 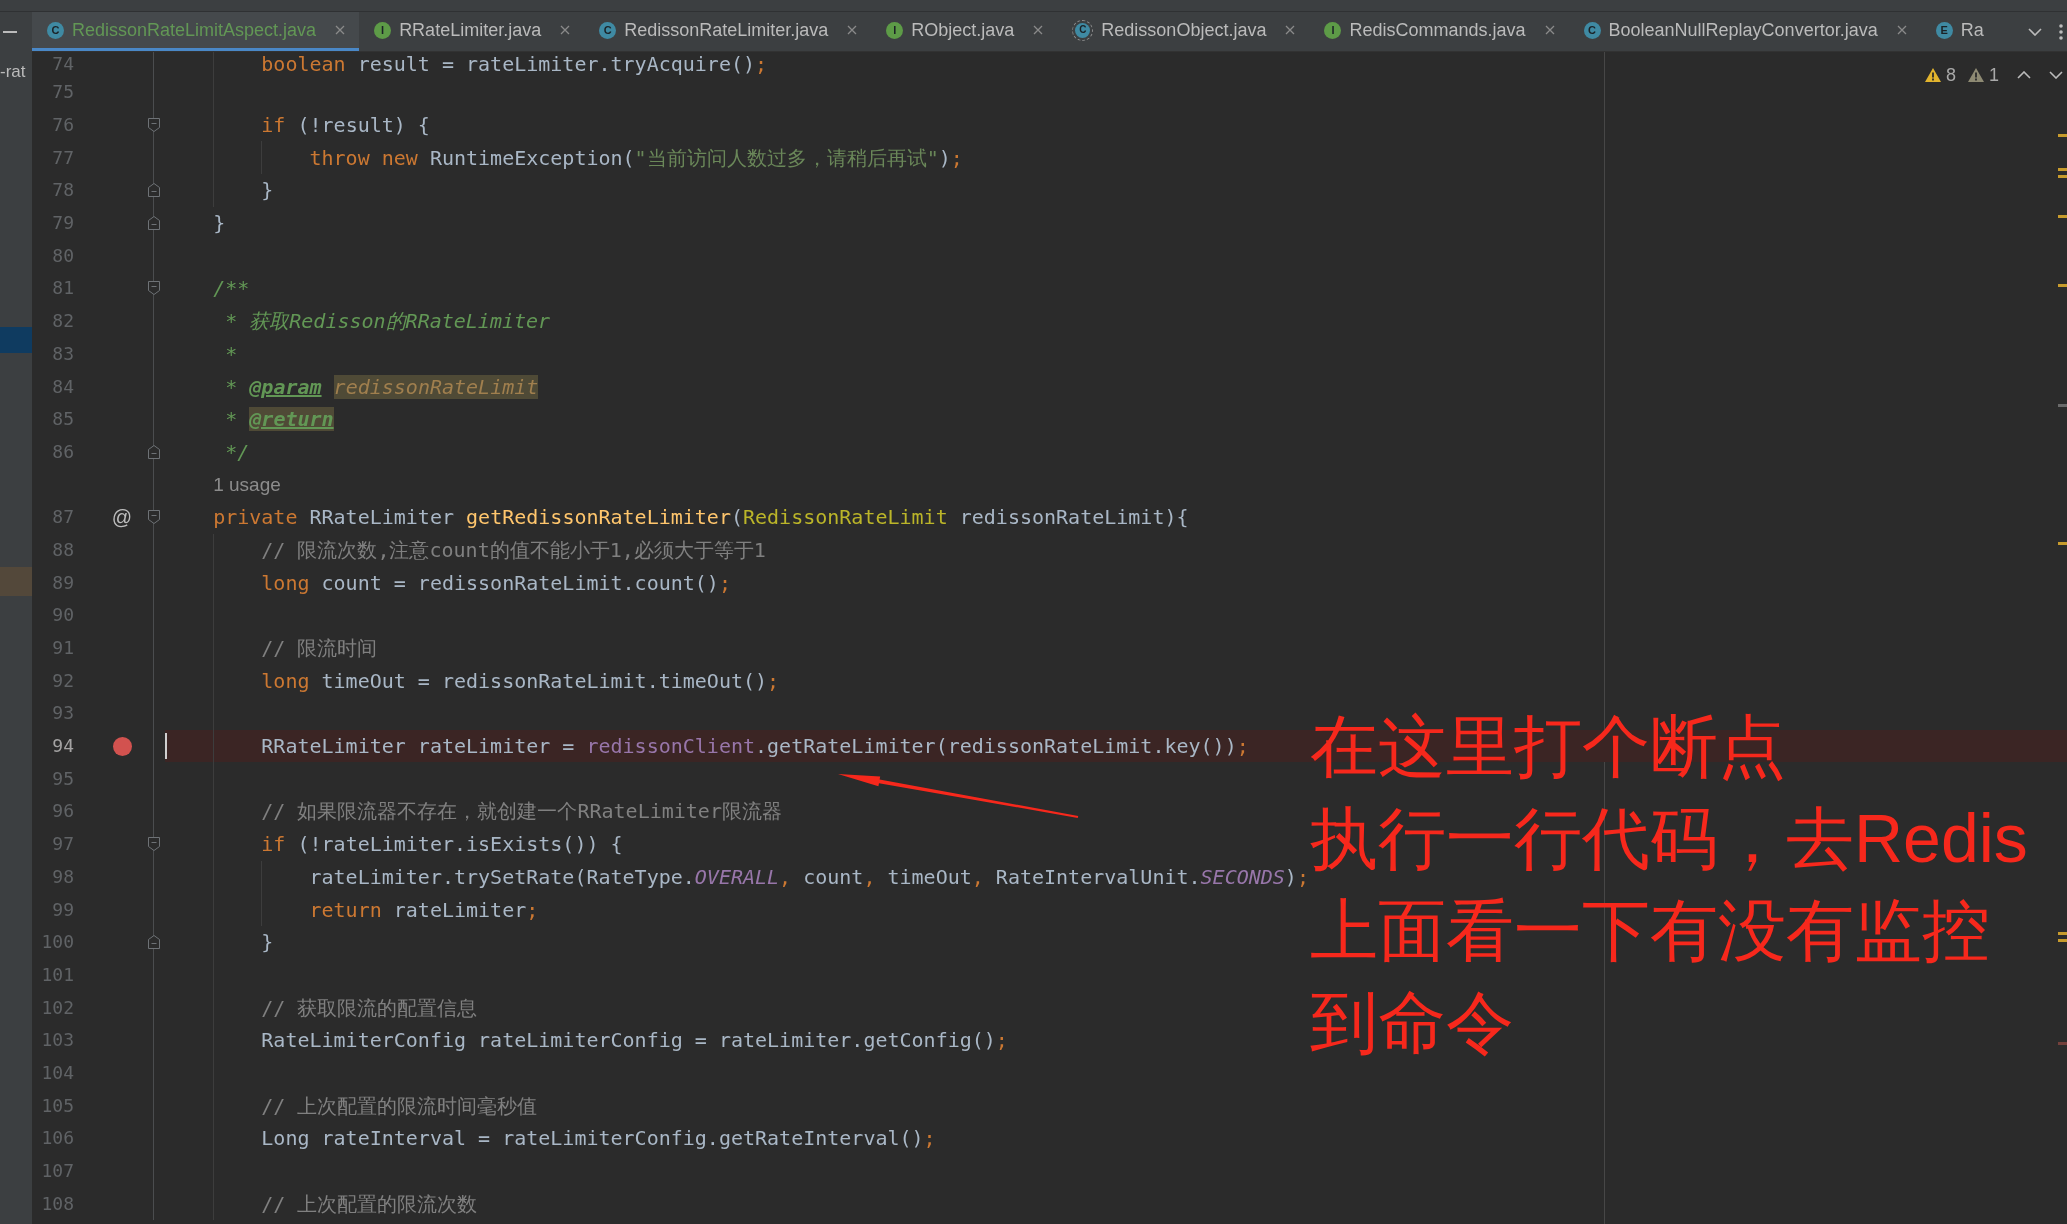 I want to click on line-number: 84, so click(x=63, y=386).